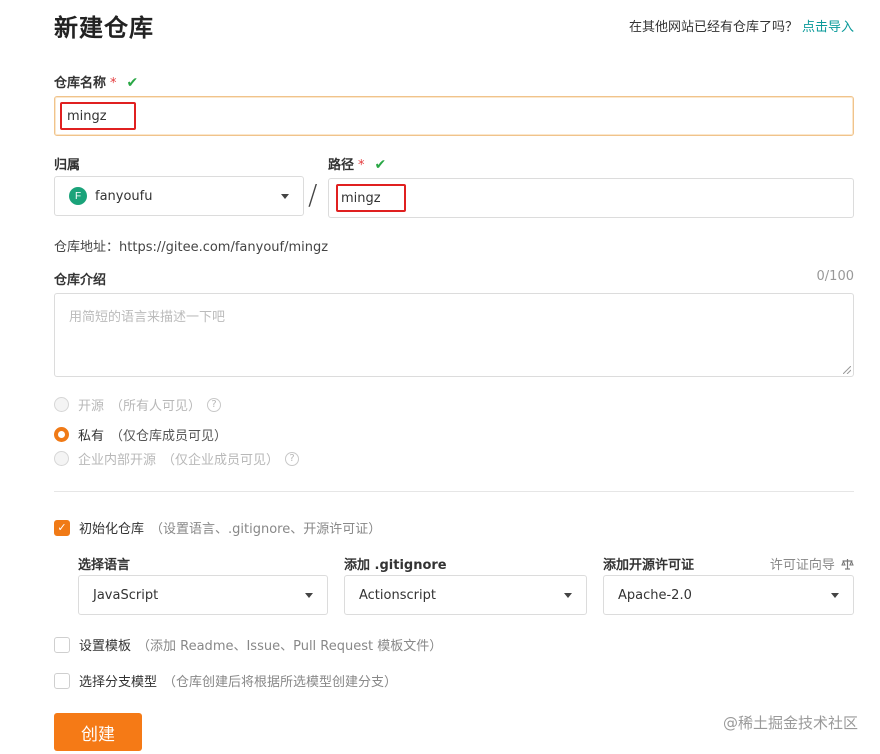 This screenshot has height=754, width=880. I want to click on language-label: 选择语言, so click(104, 565).